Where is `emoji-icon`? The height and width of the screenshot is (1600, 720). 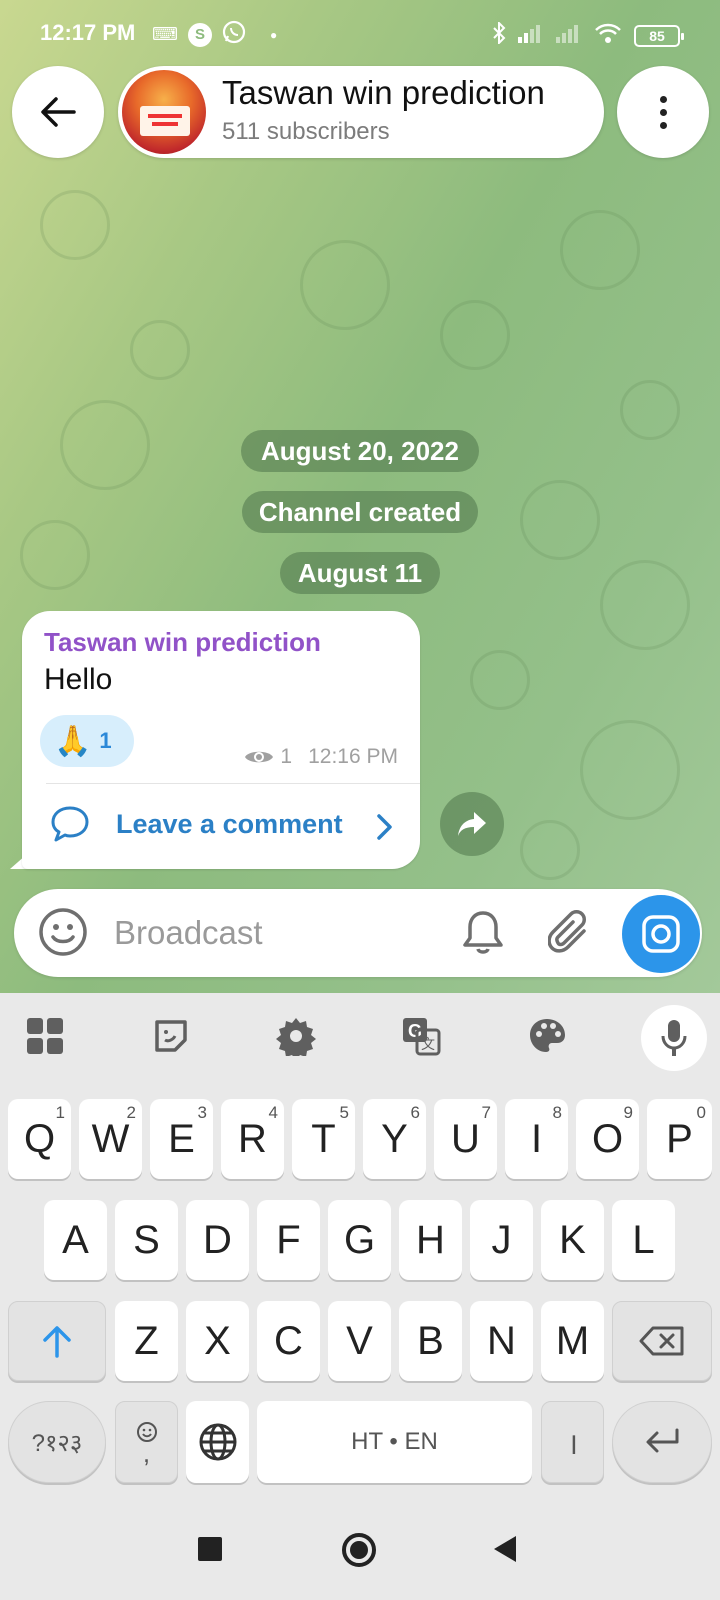 emoji-icon is located at coordinates (63, 932).